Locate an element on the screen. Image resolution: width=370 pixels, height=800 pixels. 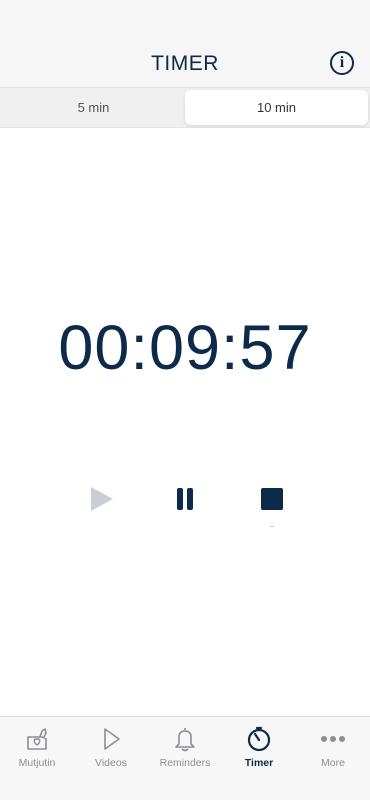
stop-button is located at coordinates (272, 499).